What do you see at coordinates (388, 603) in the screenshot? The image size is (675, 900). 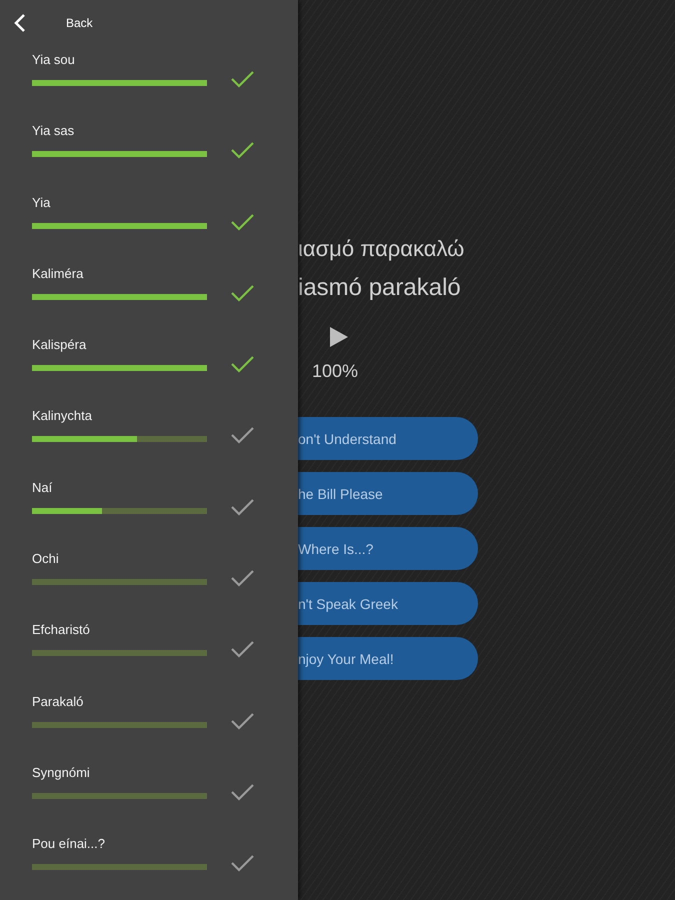 I see `answer-option: n't Speak Greek` at bounding box center [388, 603].